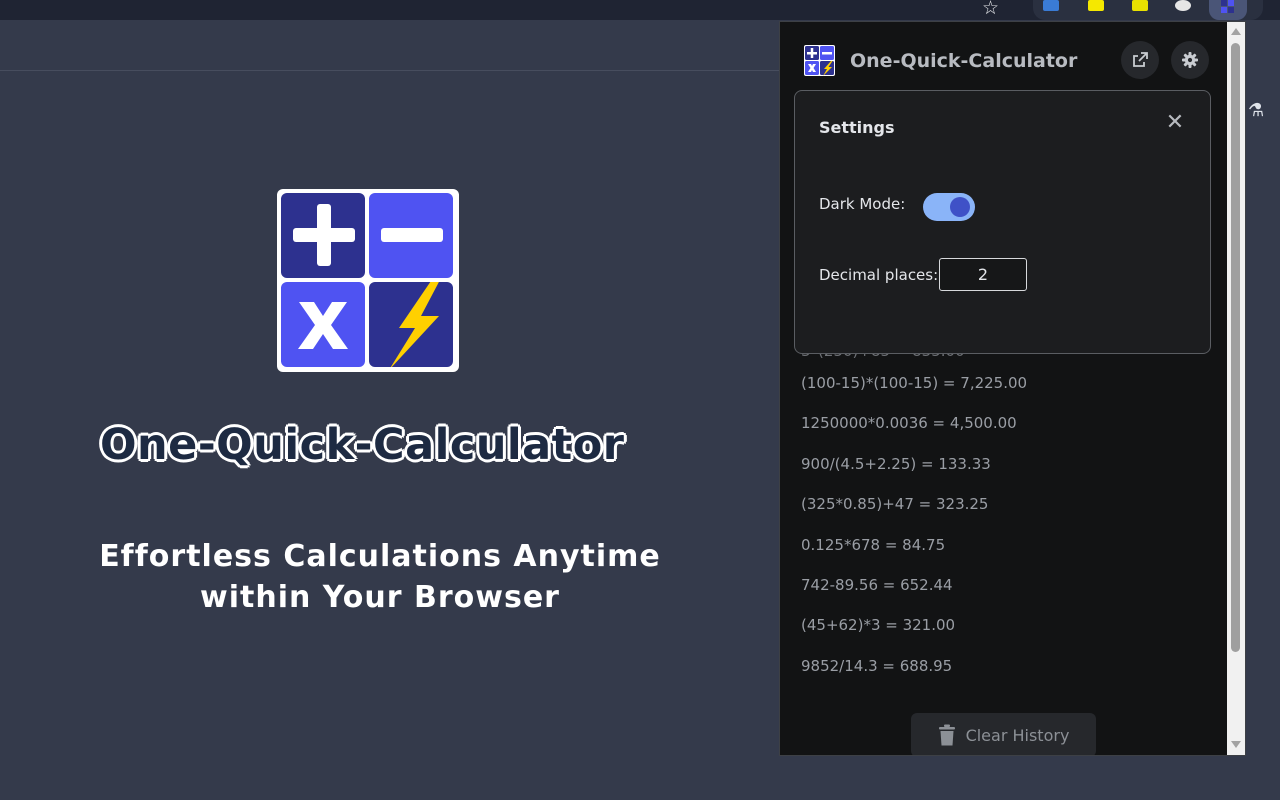  Describe the element at coordinates (879, 275) in the screenshot. I see `decimal-places-label: Decimal places:` at that location.